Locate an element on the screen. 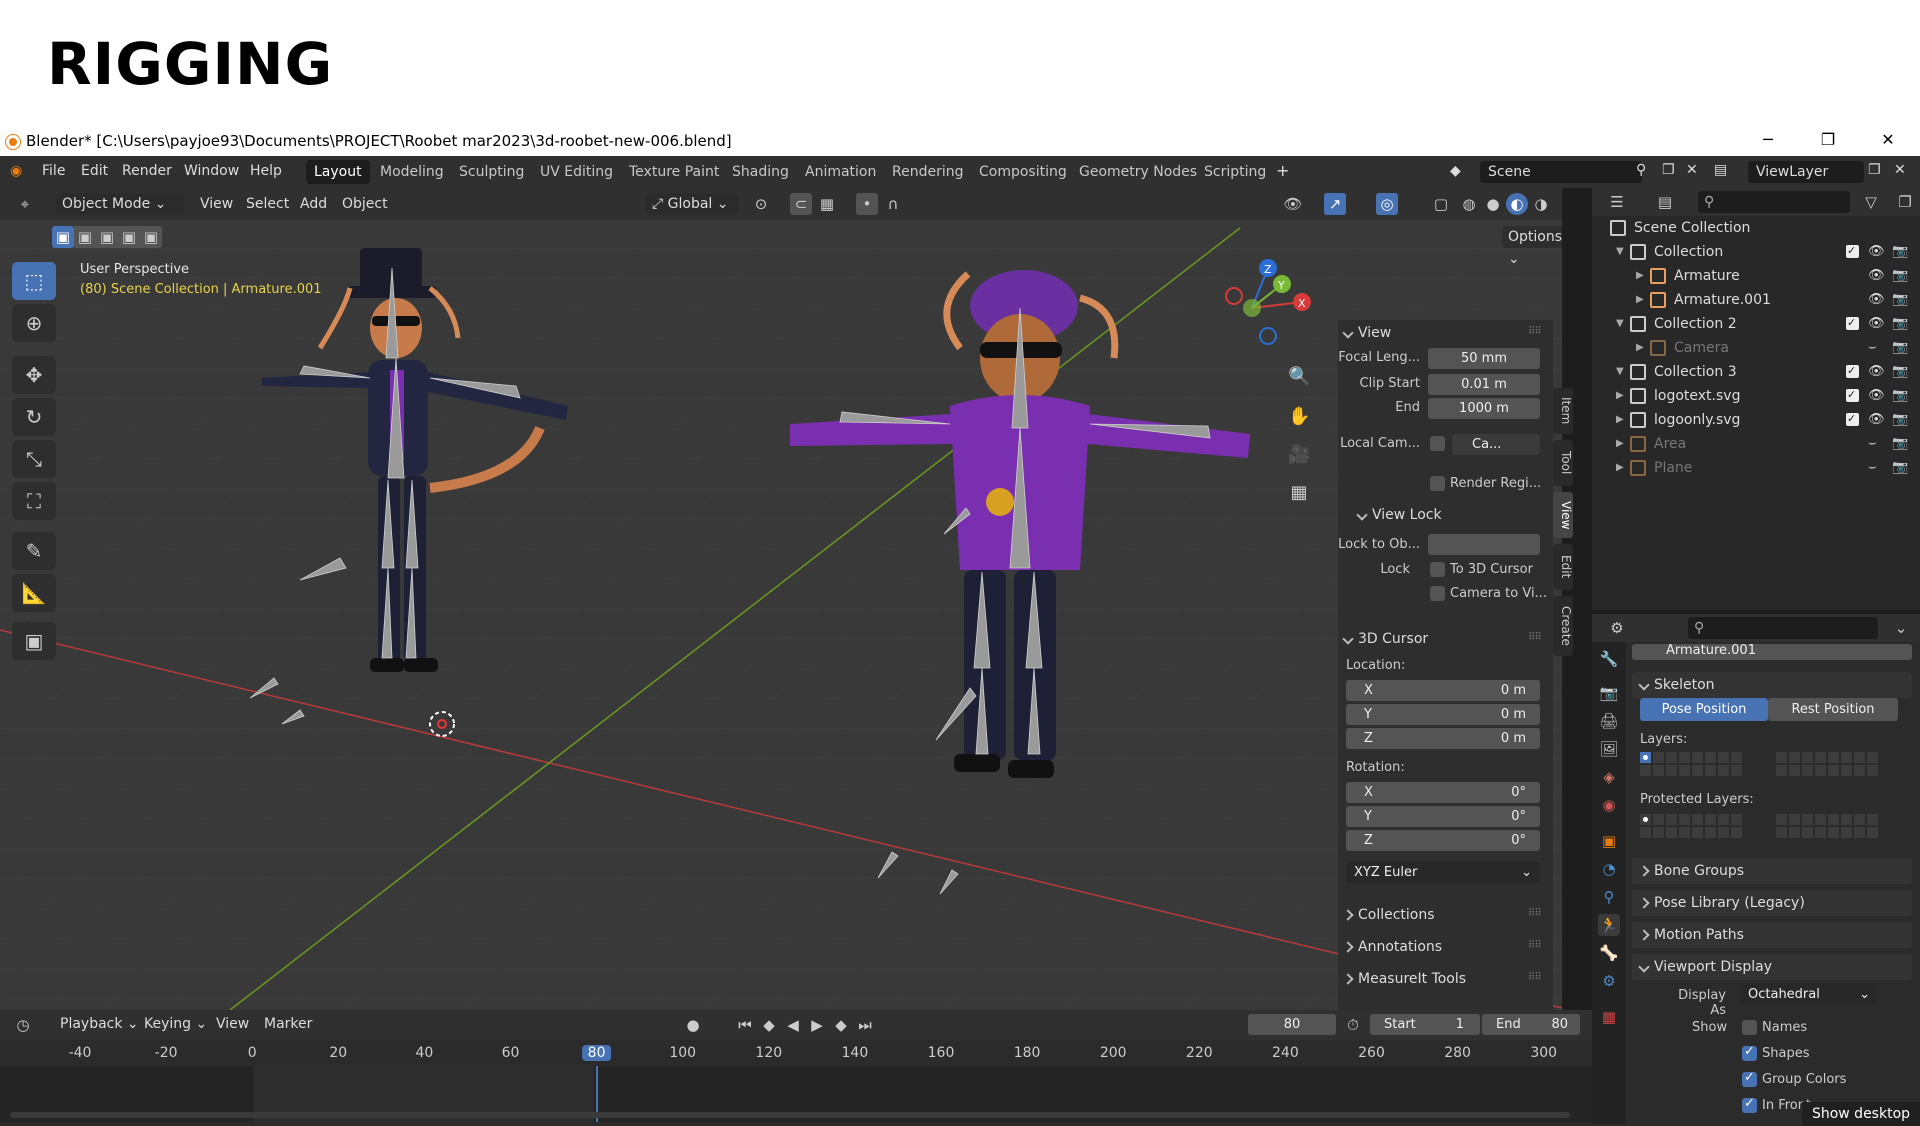  options-dropdown: Options ⌄ is located at coordinates (1532, 246).